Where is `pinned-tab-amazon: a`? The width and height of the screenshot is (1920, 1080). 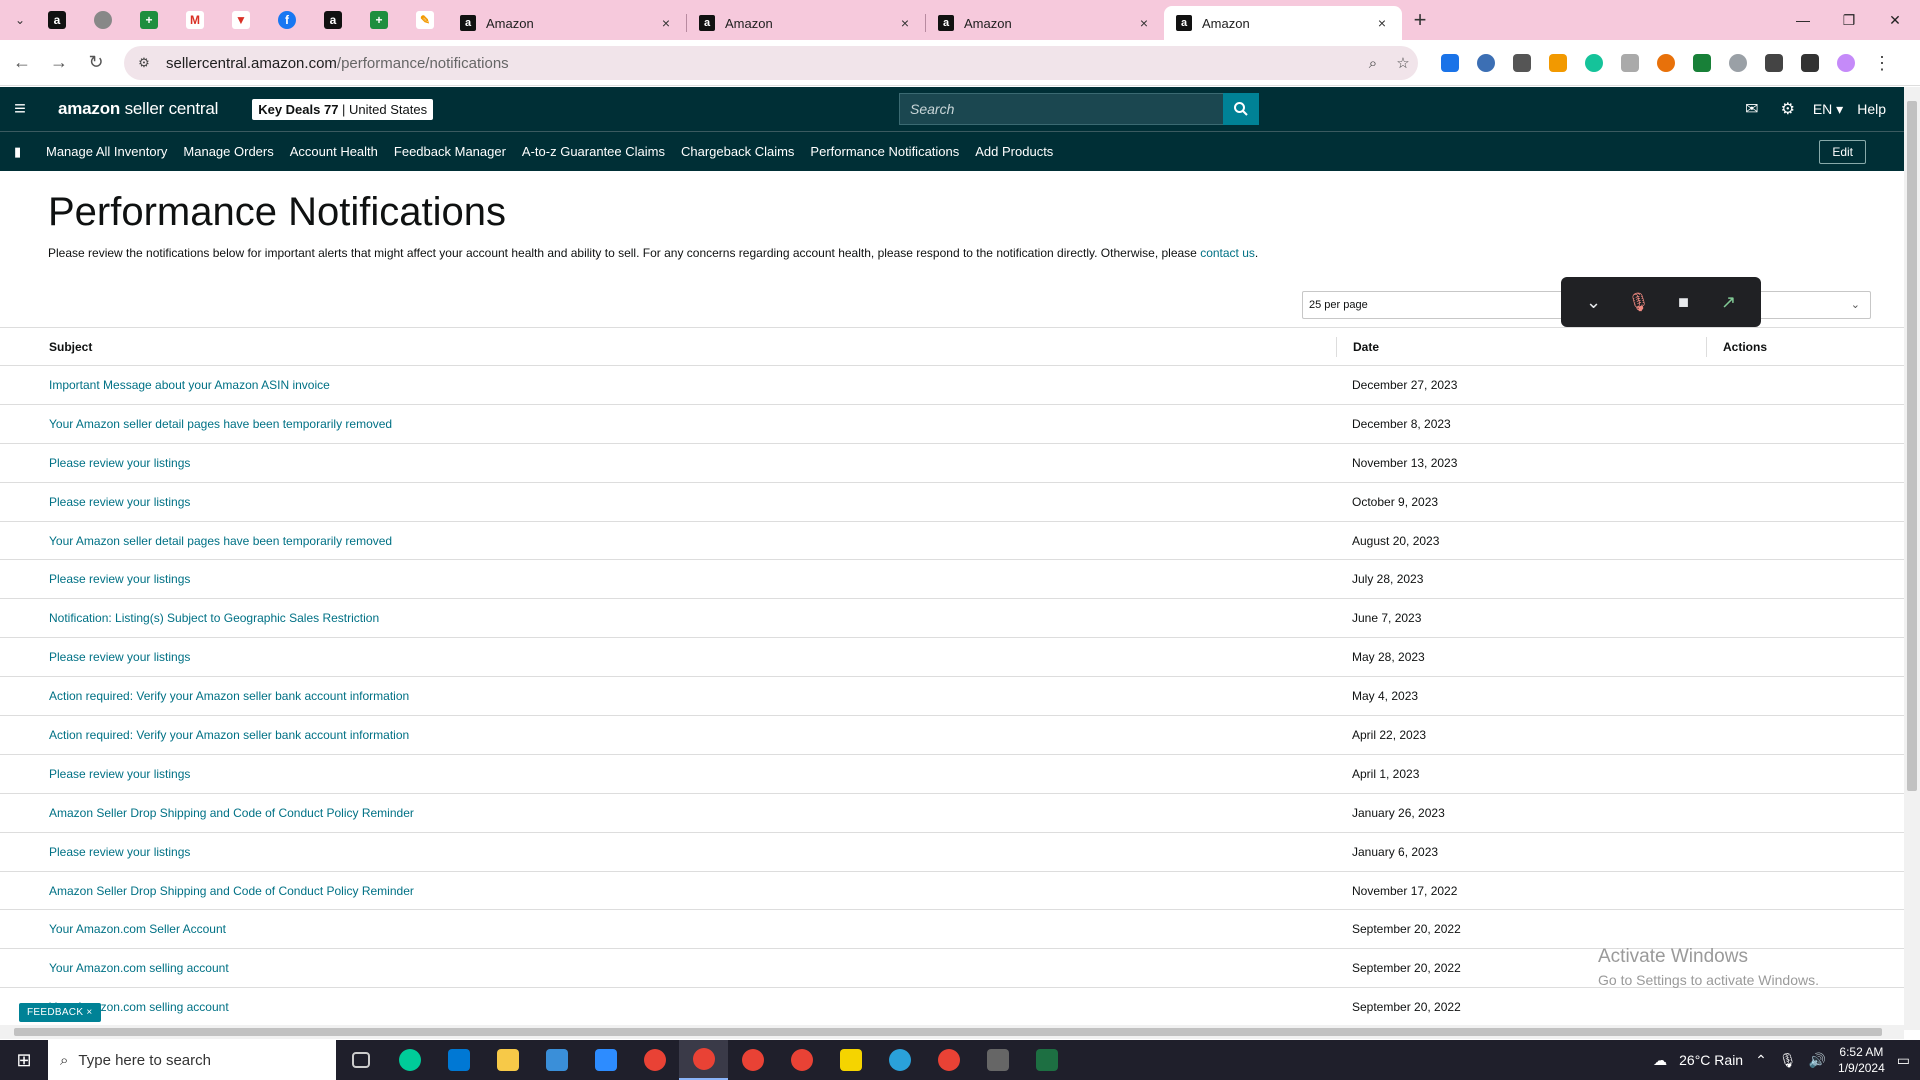
pinned-tab-amazon: a is located at coordinates (57, 20).